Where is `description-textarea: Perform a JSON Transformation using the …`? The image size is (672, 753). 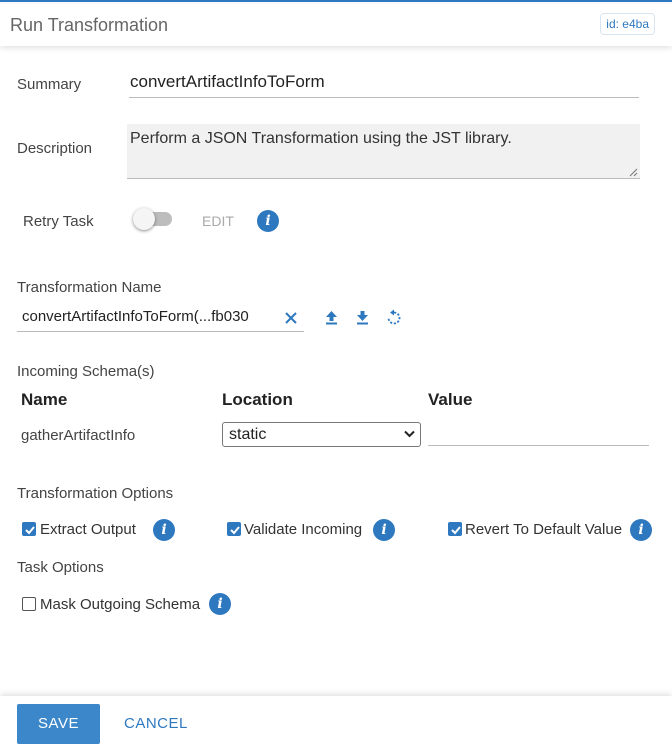 description-textarea: Perform a JSON Transformation using the … is located at coordinates (383, 151).